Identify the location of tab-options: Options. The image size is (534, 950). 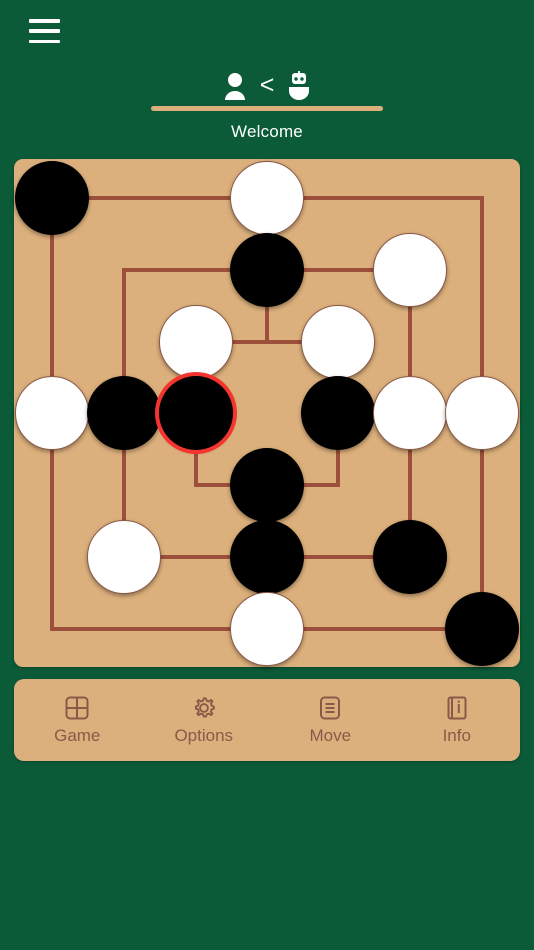
(204, 720).